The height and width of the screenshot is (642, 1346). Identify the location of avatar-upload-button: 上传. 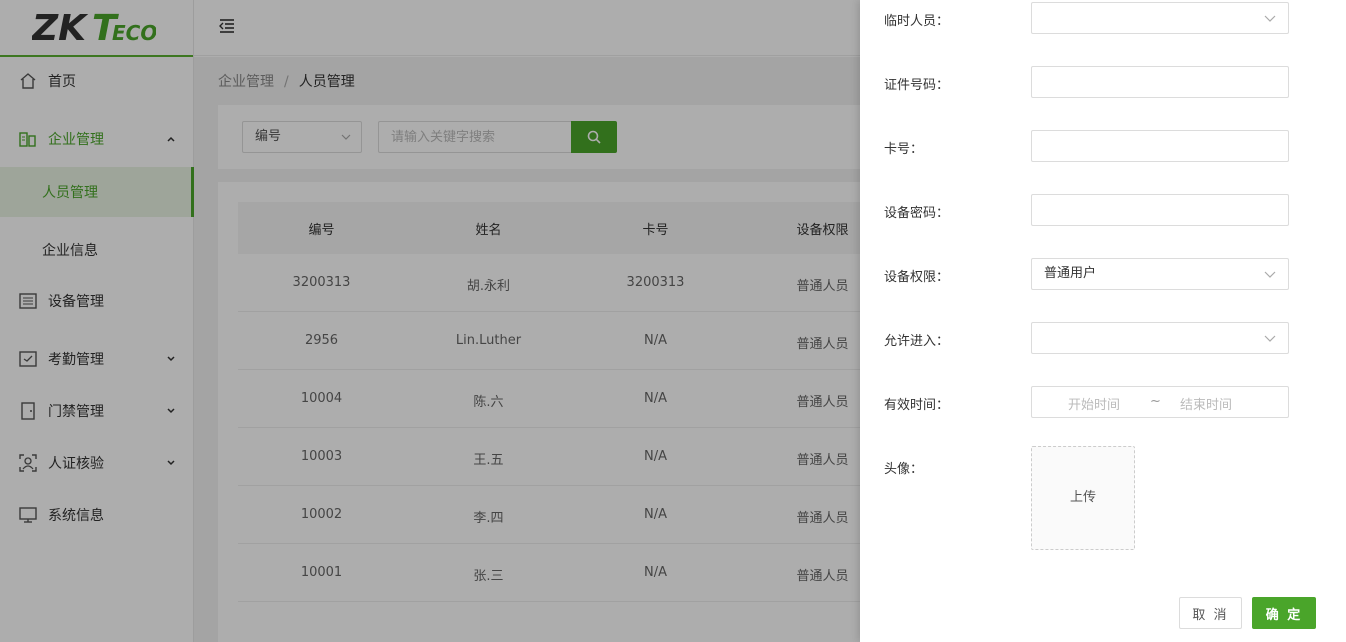
(1083, 498).